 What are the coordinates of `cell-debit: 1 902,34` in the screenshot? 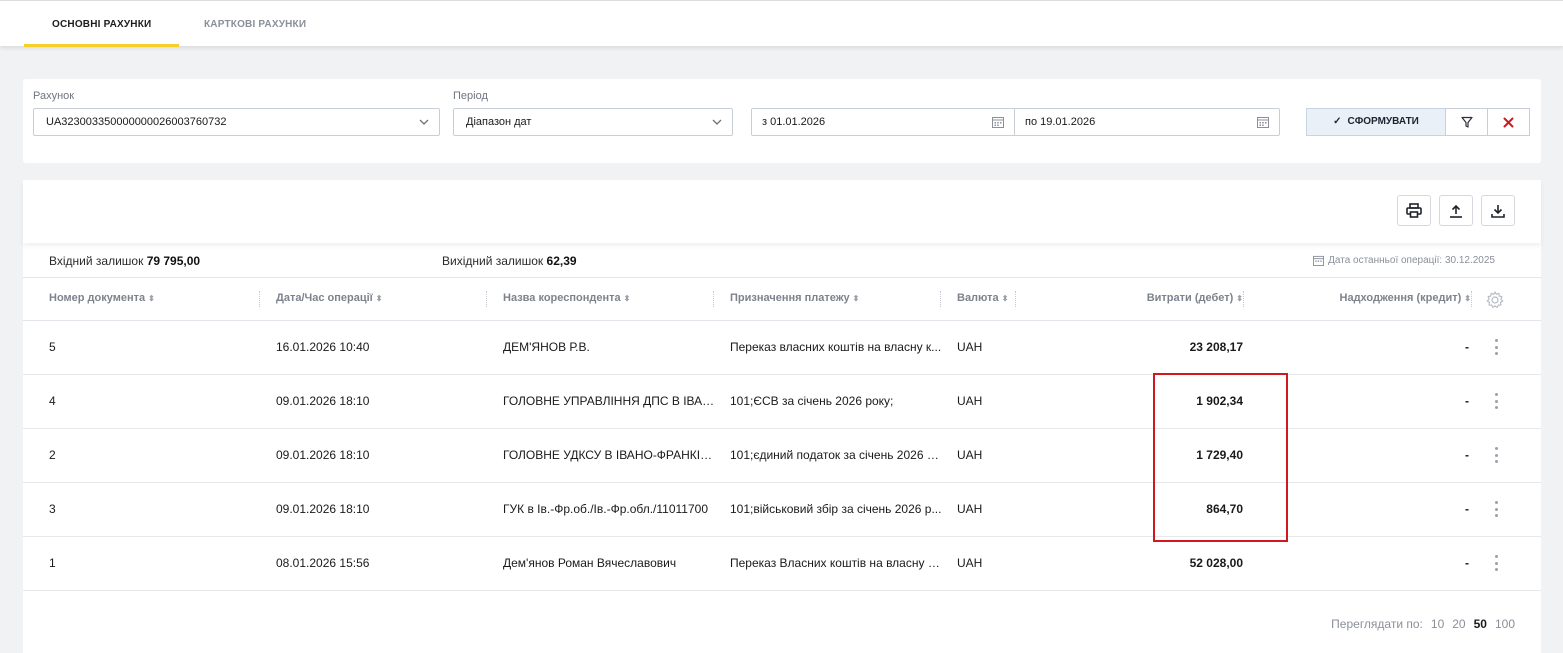 It's located at (1219, 401).